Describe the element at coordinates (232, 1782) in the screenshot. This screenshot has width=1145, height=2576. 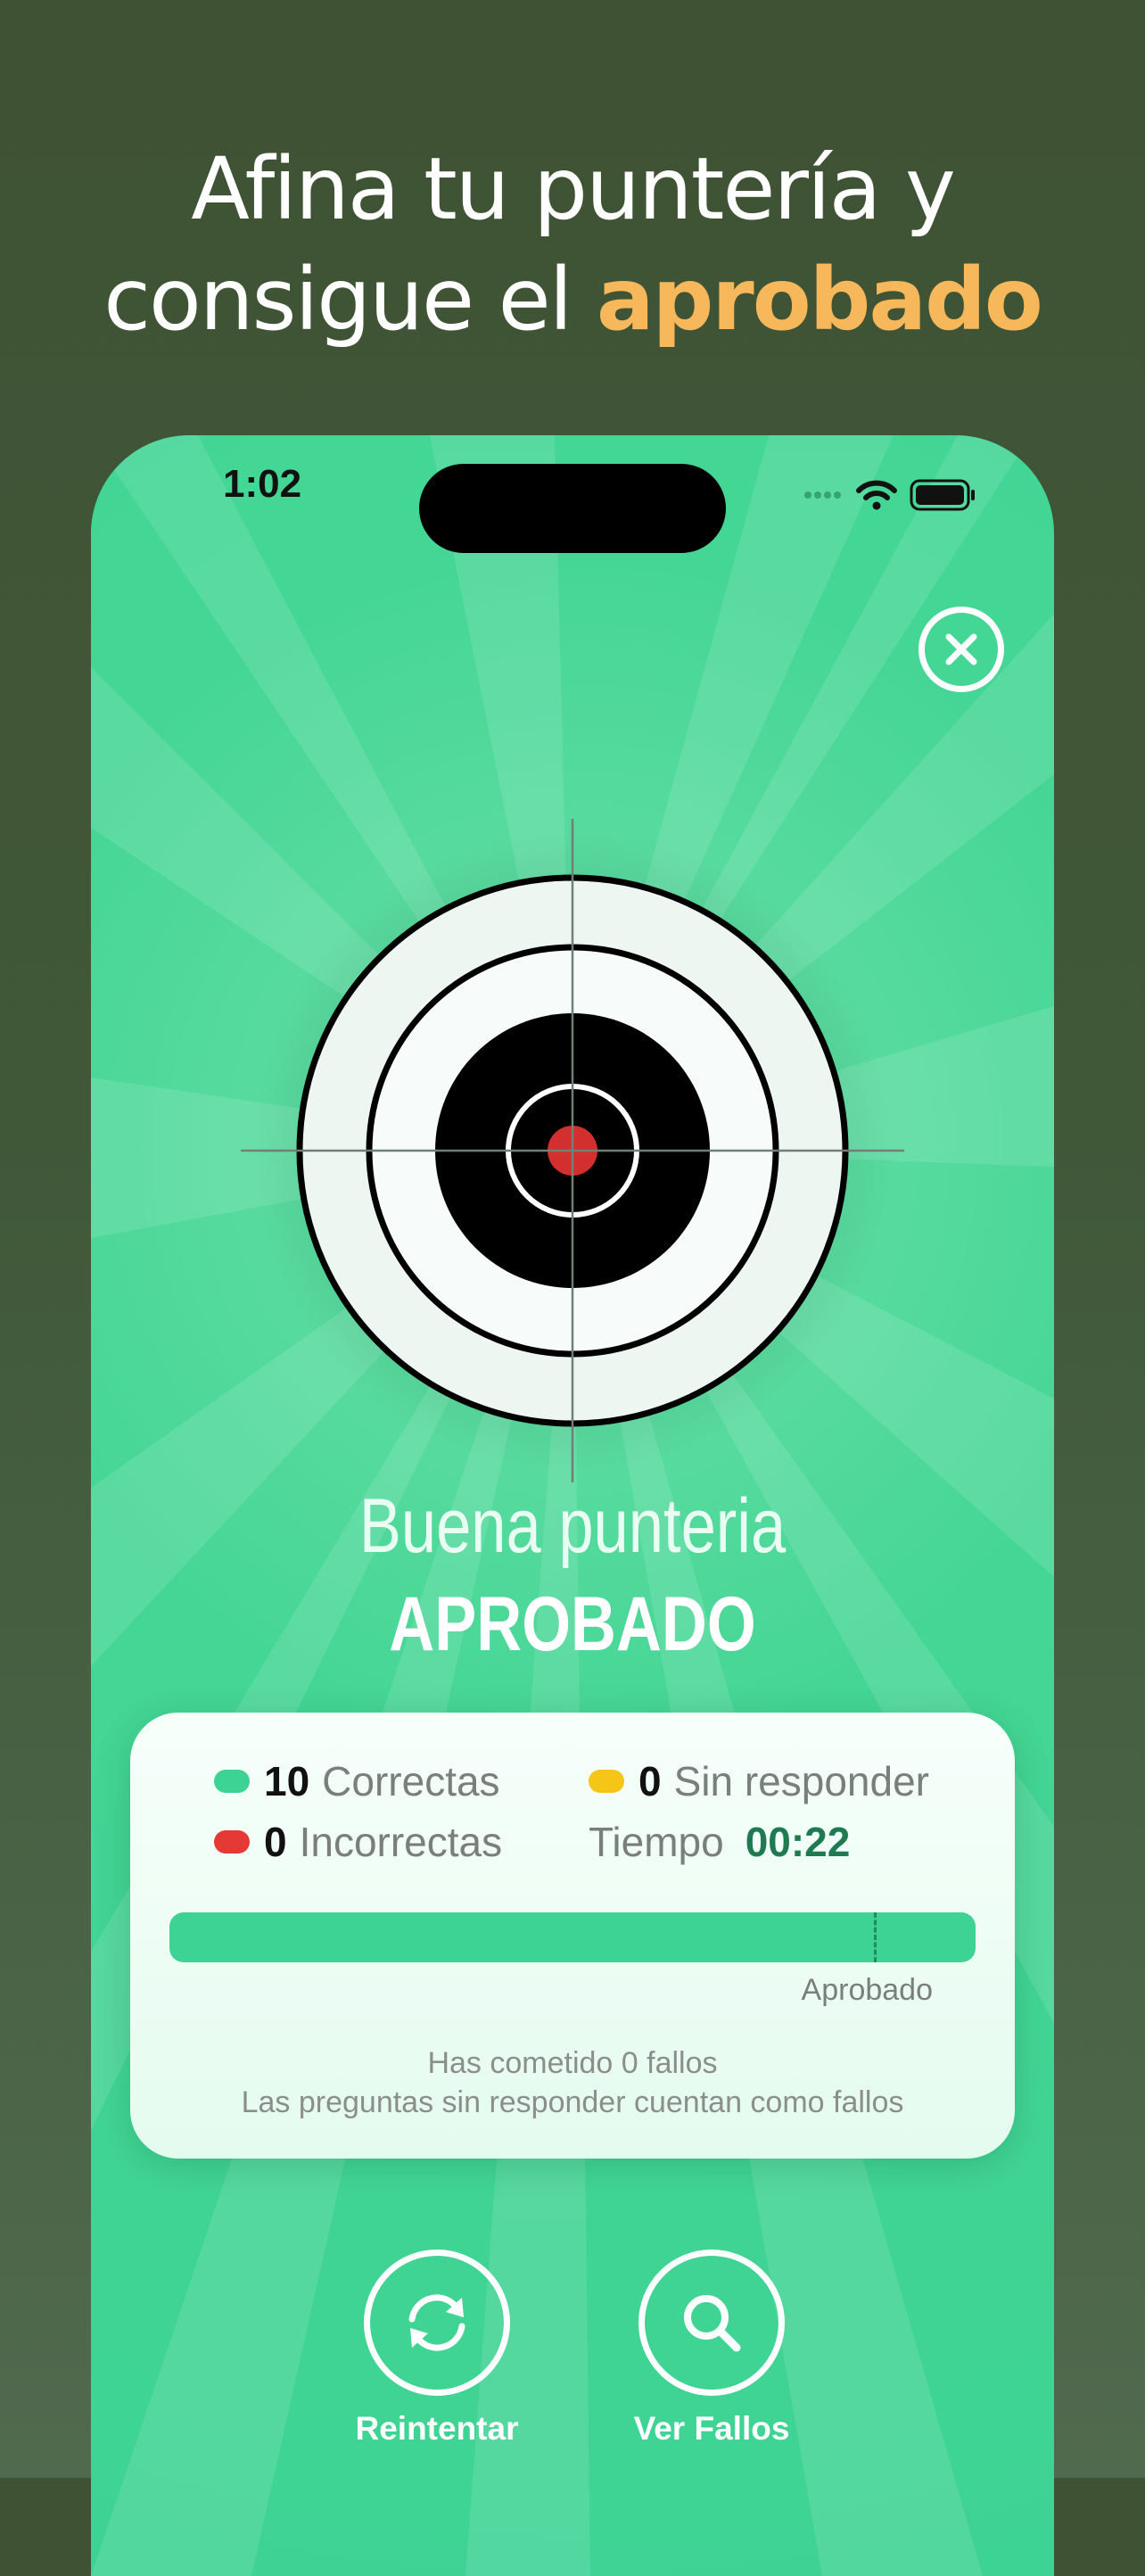
I see `correct-pill` at that location.